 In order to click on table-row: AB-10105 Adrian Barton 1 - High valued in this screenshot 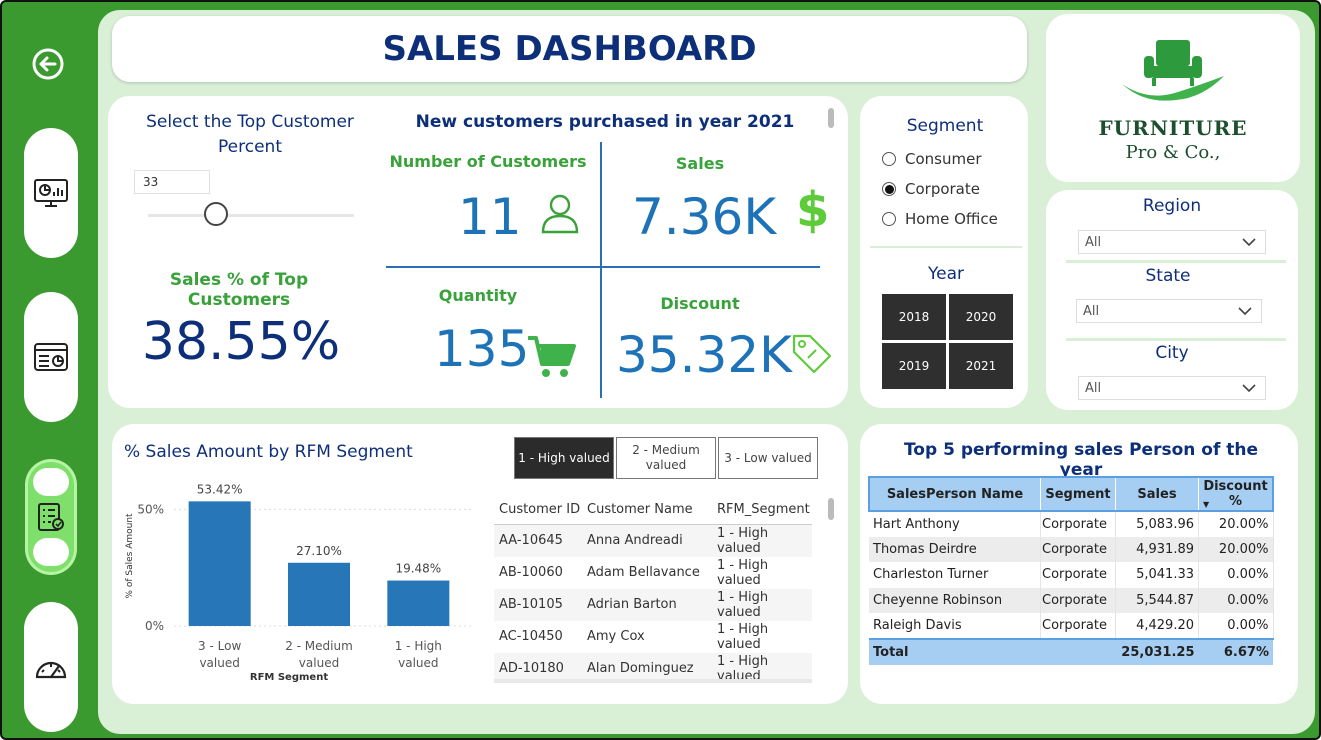, I will do `click(653, 604)`.